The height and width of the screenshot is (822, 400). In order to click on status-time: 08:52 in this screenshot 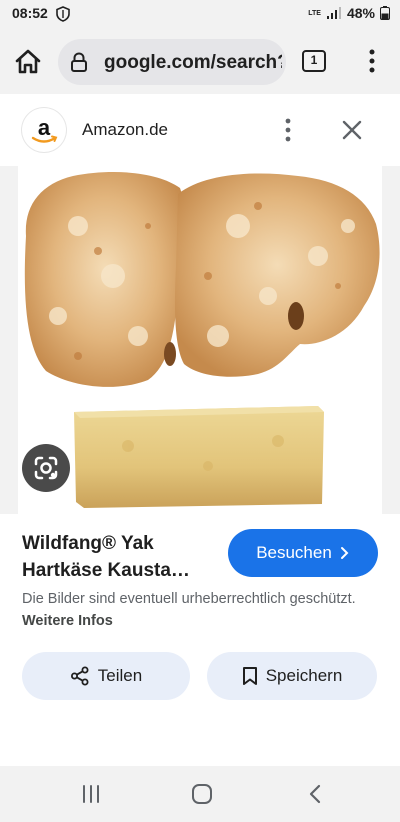, I will do `click(30, 13)`.